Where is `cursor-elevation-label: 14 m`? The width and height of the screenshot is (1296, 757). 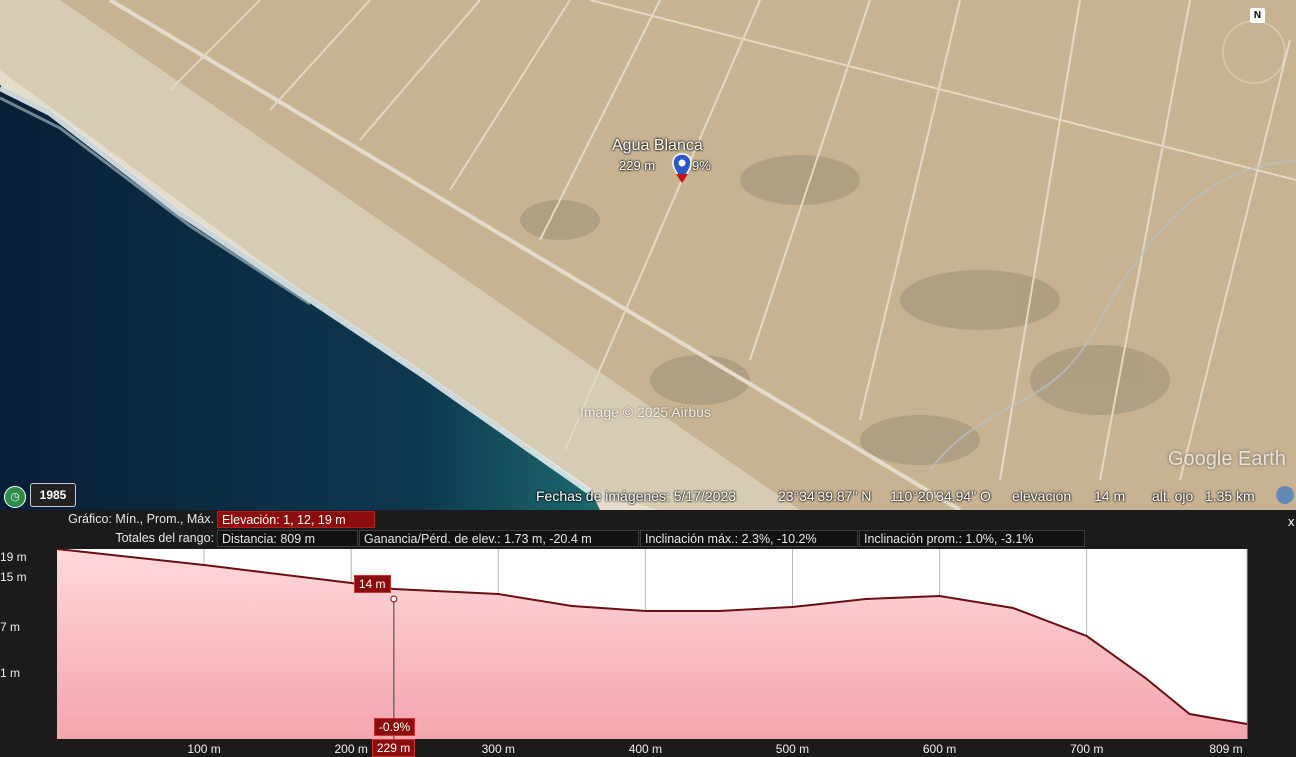
cursor-elevation-label: 14 m is located at coordinates (372, 584).